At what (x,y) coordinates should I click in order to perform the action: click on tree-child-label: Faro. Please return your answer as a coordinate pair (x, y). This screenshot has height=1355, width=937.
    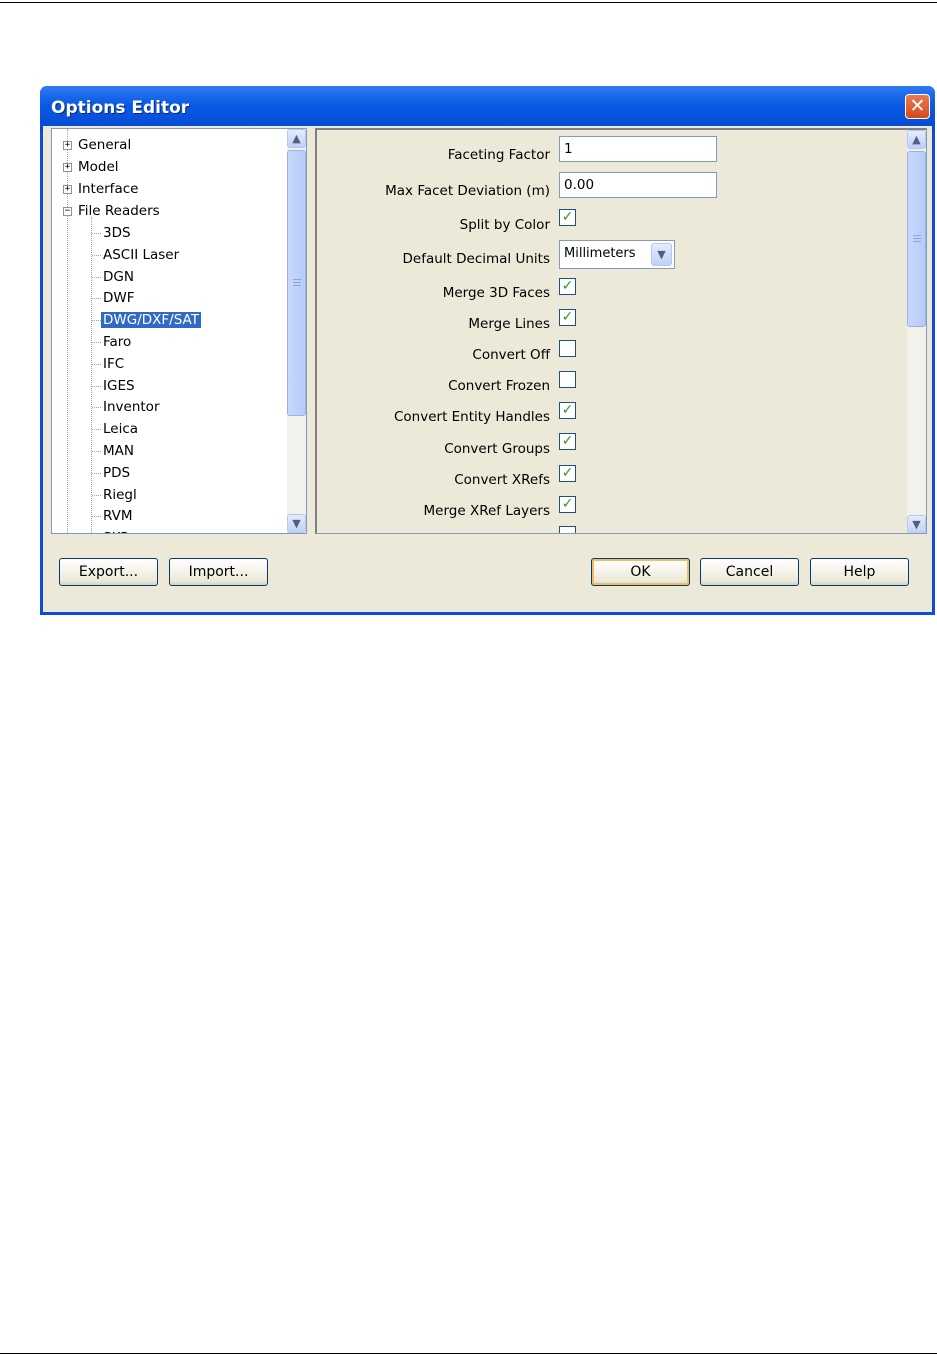
    Looking at the image, I should click on (117, 342).